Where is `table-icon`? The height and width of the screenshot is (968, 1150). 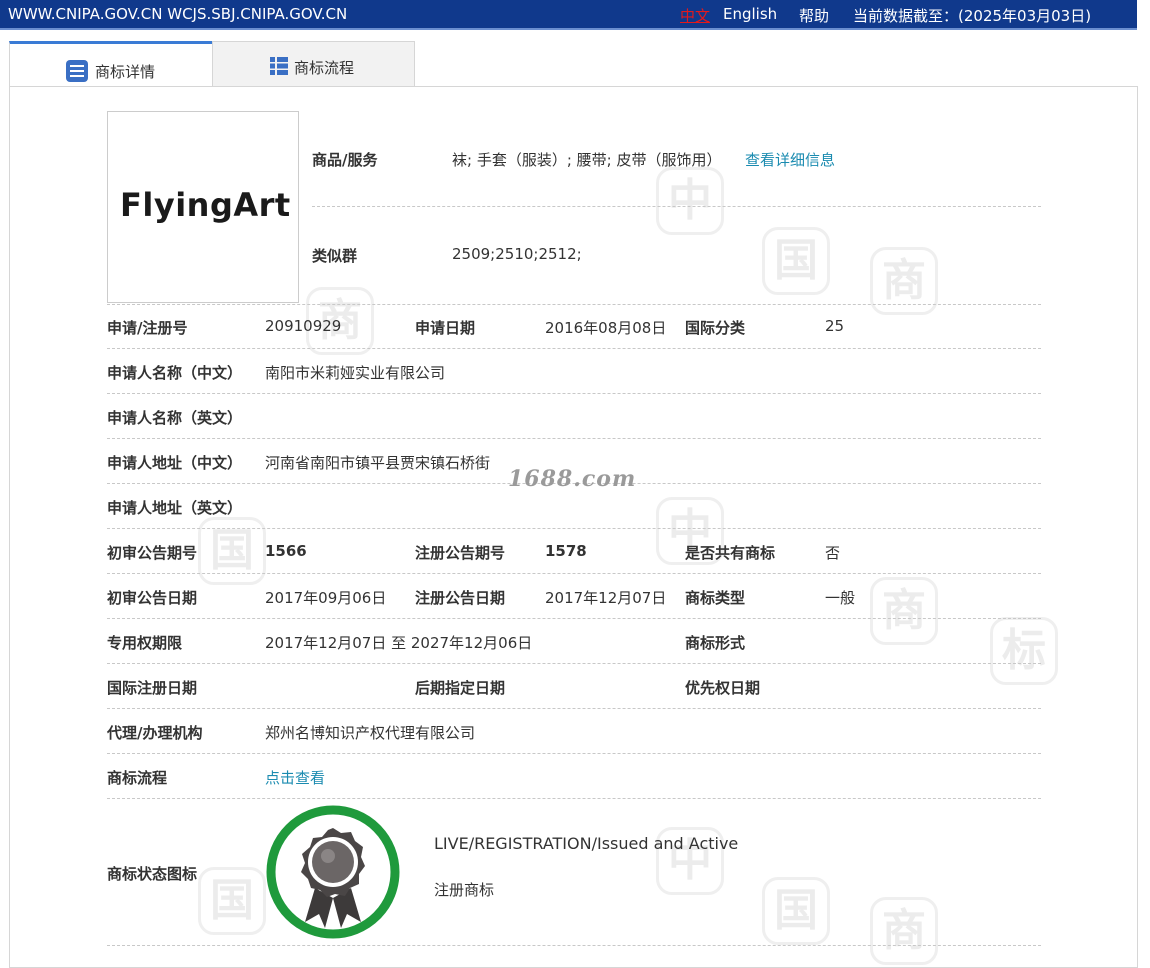 table-icon is located at coordinates (279, 68).